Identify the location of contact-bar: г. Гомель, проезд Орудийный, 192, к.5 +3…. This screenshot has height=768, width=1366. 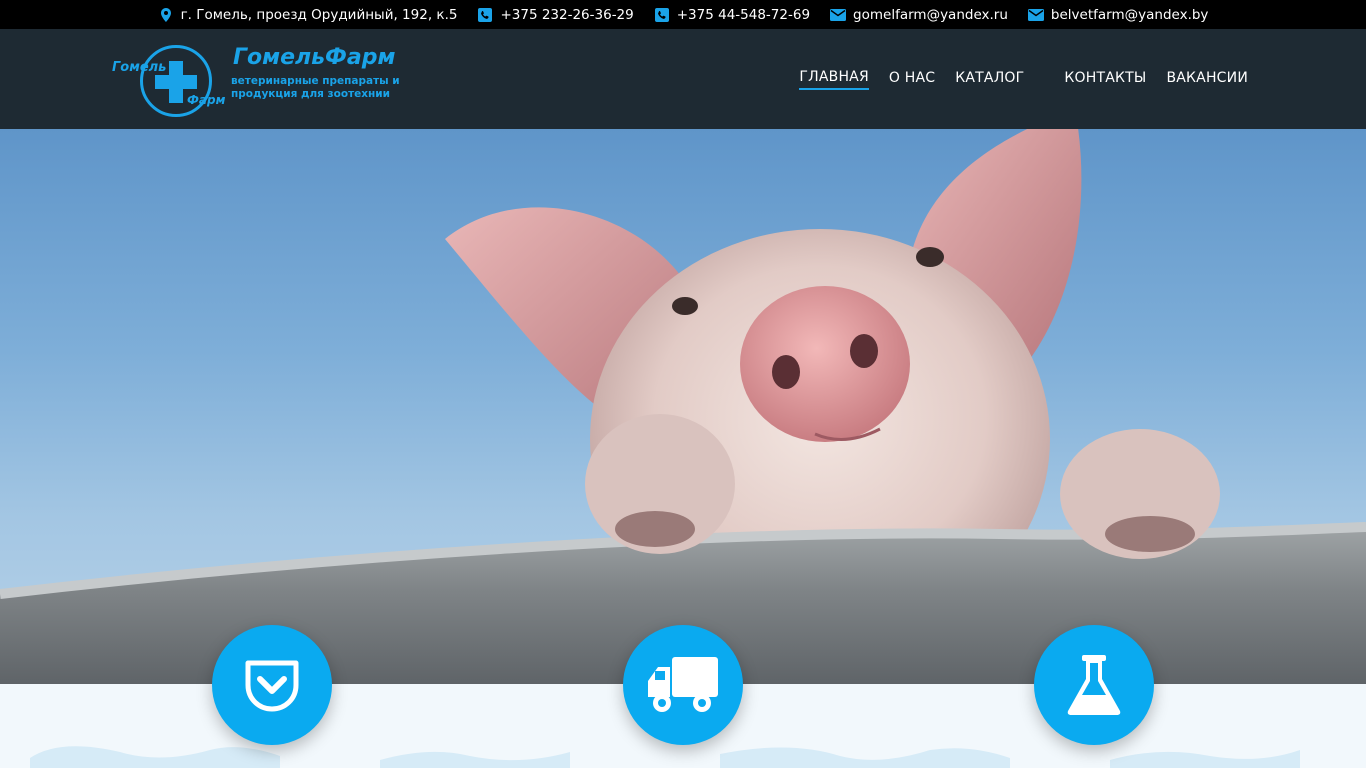
(683, 14).